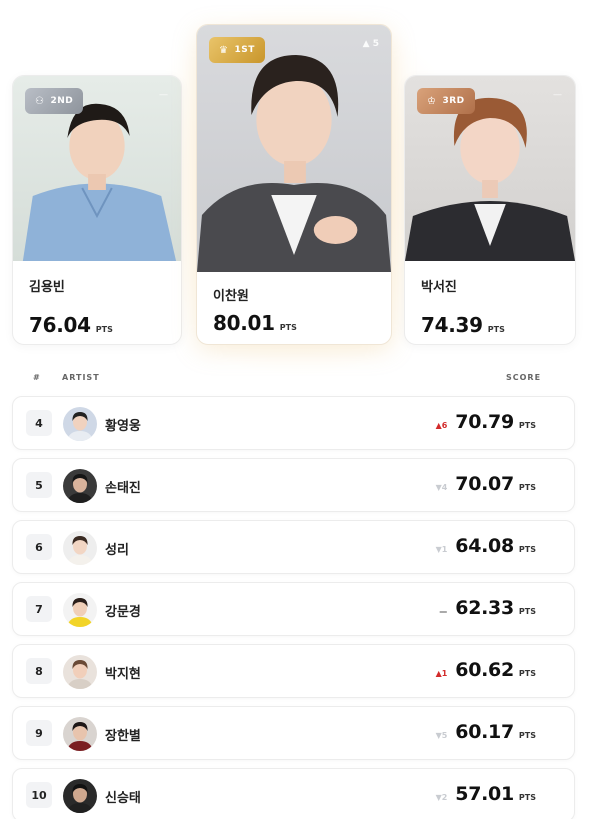 The height and width of the screenshot is (819, 600). What do you see at coordinates (39, 795) in the screenshot?
I see `rank-number: 10` at bounding box center [39, 795].